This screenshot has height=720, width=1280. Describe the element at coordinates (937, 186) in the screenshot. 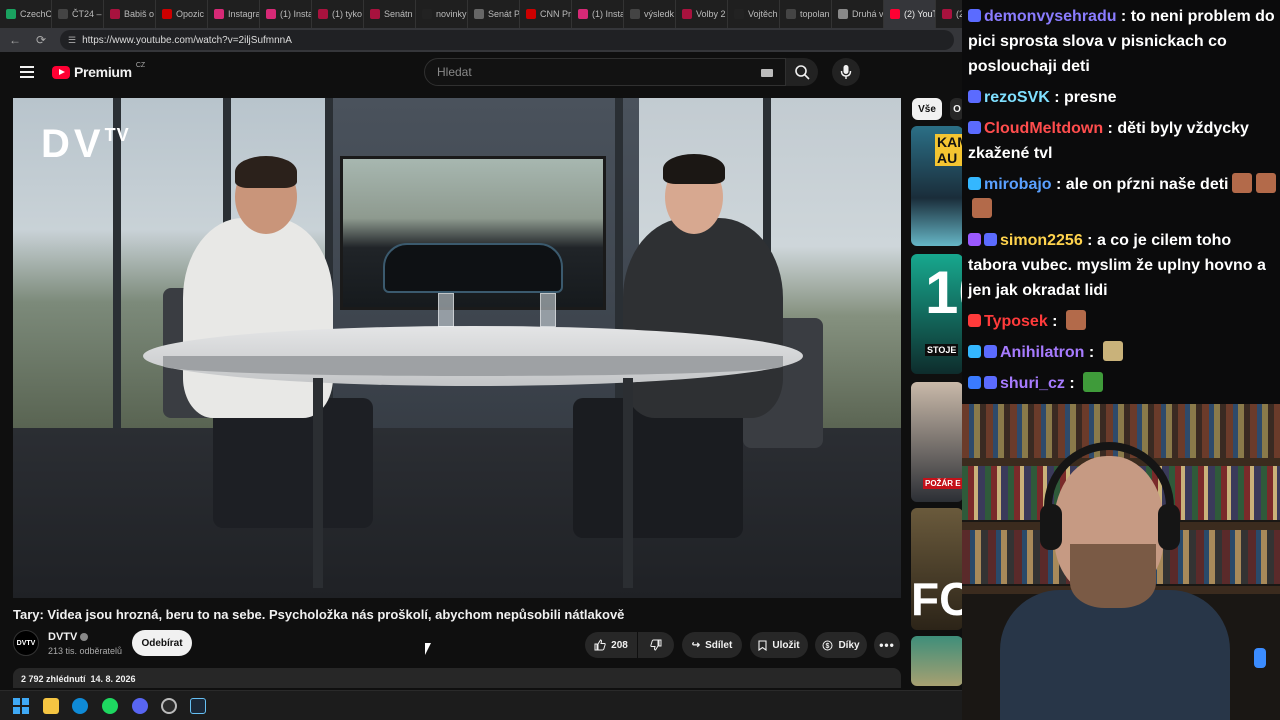

I see `recommended-thumbnail: KAM AU` at that location.